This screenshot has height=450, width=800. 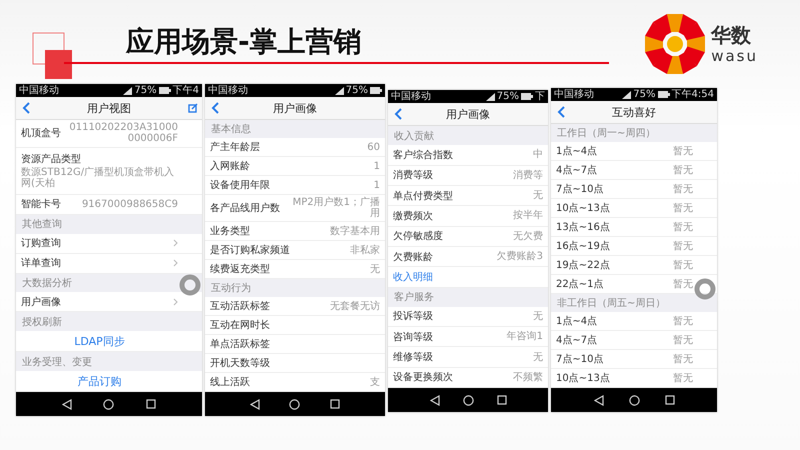 I want to click on chevron-icon, so click(x=175, y=243).